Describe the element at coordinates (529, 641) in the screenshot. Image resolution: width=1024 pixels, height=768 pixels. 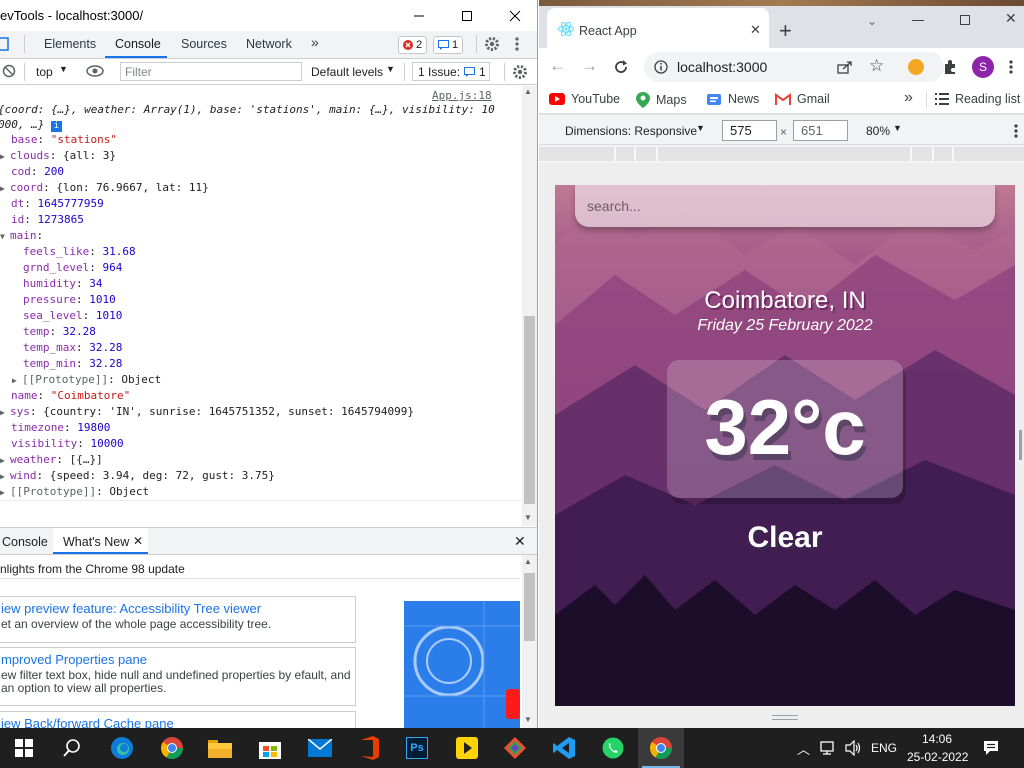
I see `drawer-scrollbar: ▲ ▼` at that location.